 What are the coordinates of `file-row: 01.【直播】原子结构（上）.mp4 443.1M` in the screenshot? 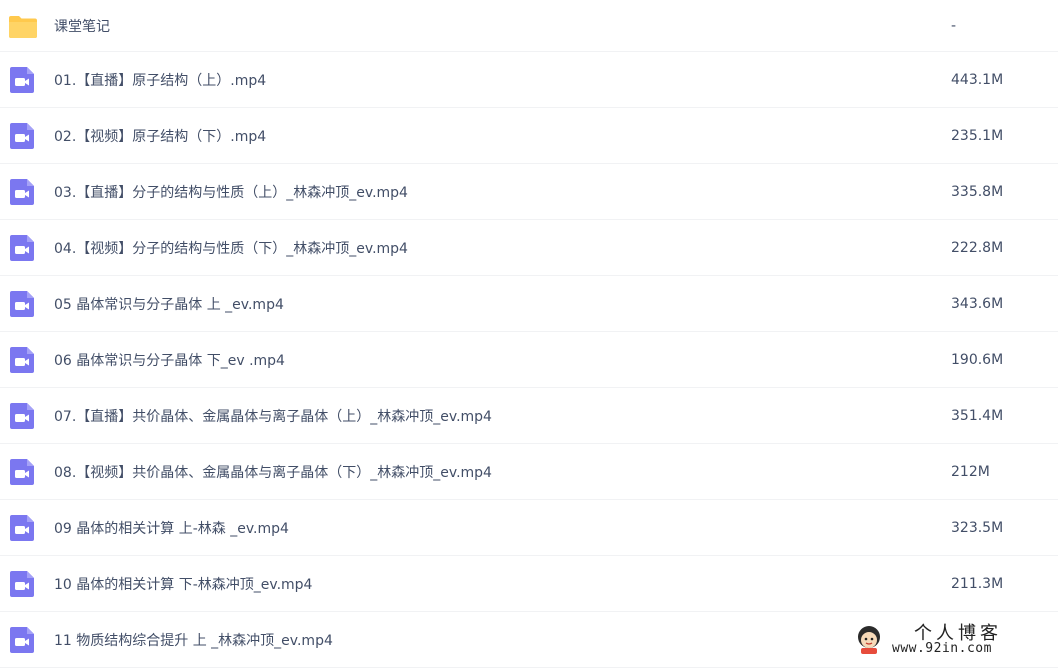 It's located at (529, 80).